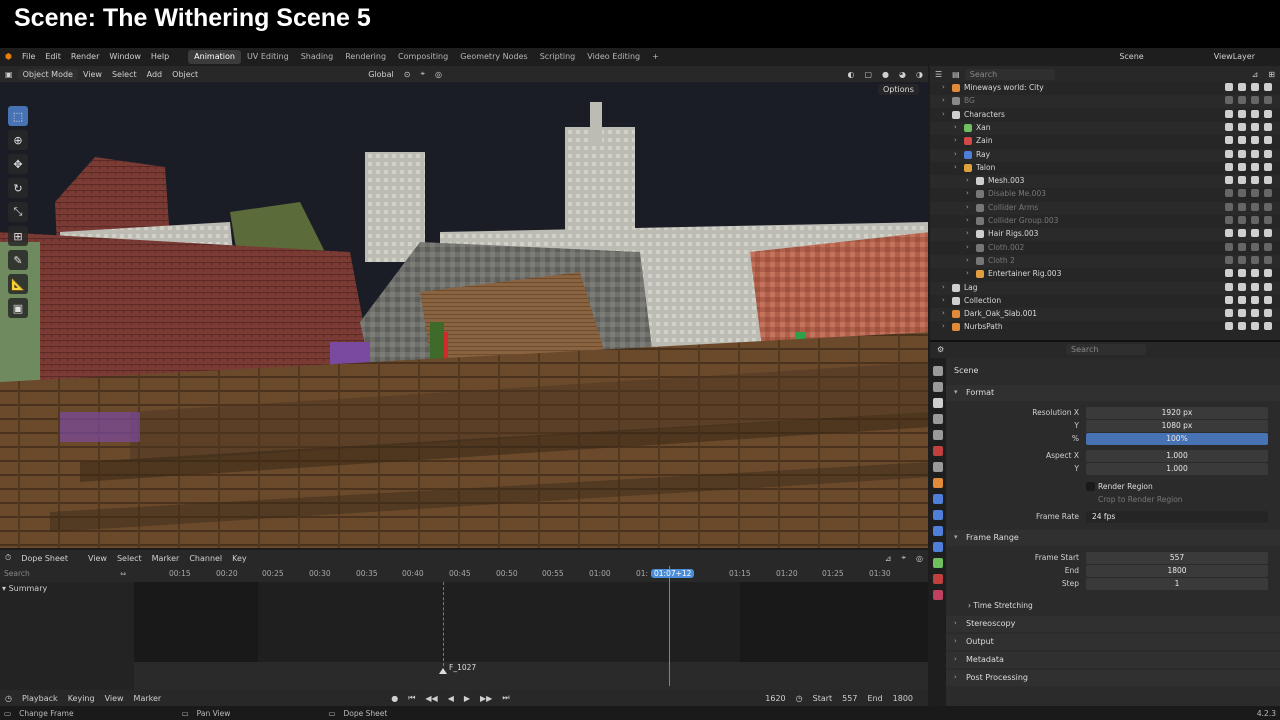 Image resolution: width=1280 pixels, height=720 pixels. Describe the element at coordinates (1090, 486) in the screenshot. I see `render-region-checkbox` at that location.